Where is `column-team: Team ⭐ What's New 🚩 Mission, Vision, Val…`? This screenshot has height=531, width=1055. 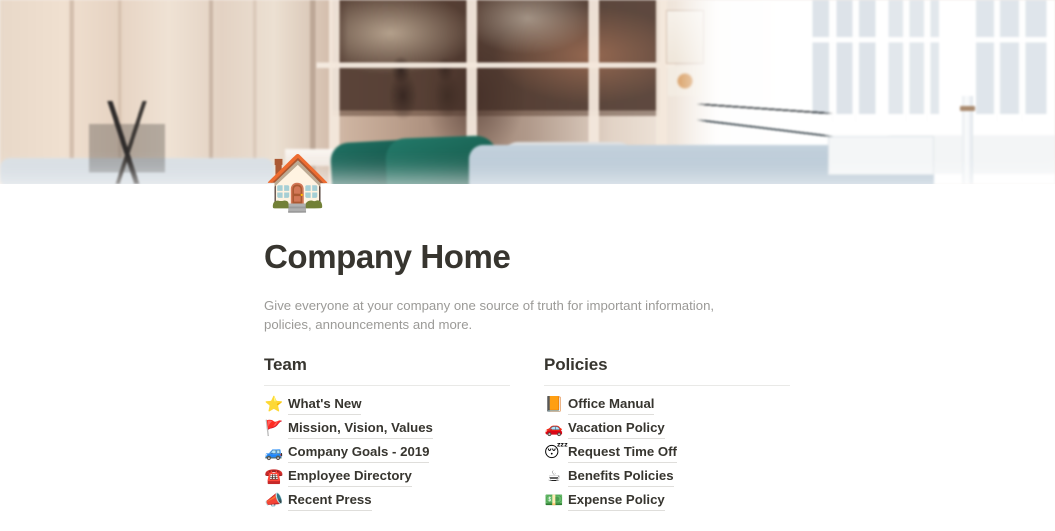 column-team: Team ⭐ What's New 🚩 Mission, Vision, Val… is located at coordinates (387, 433).